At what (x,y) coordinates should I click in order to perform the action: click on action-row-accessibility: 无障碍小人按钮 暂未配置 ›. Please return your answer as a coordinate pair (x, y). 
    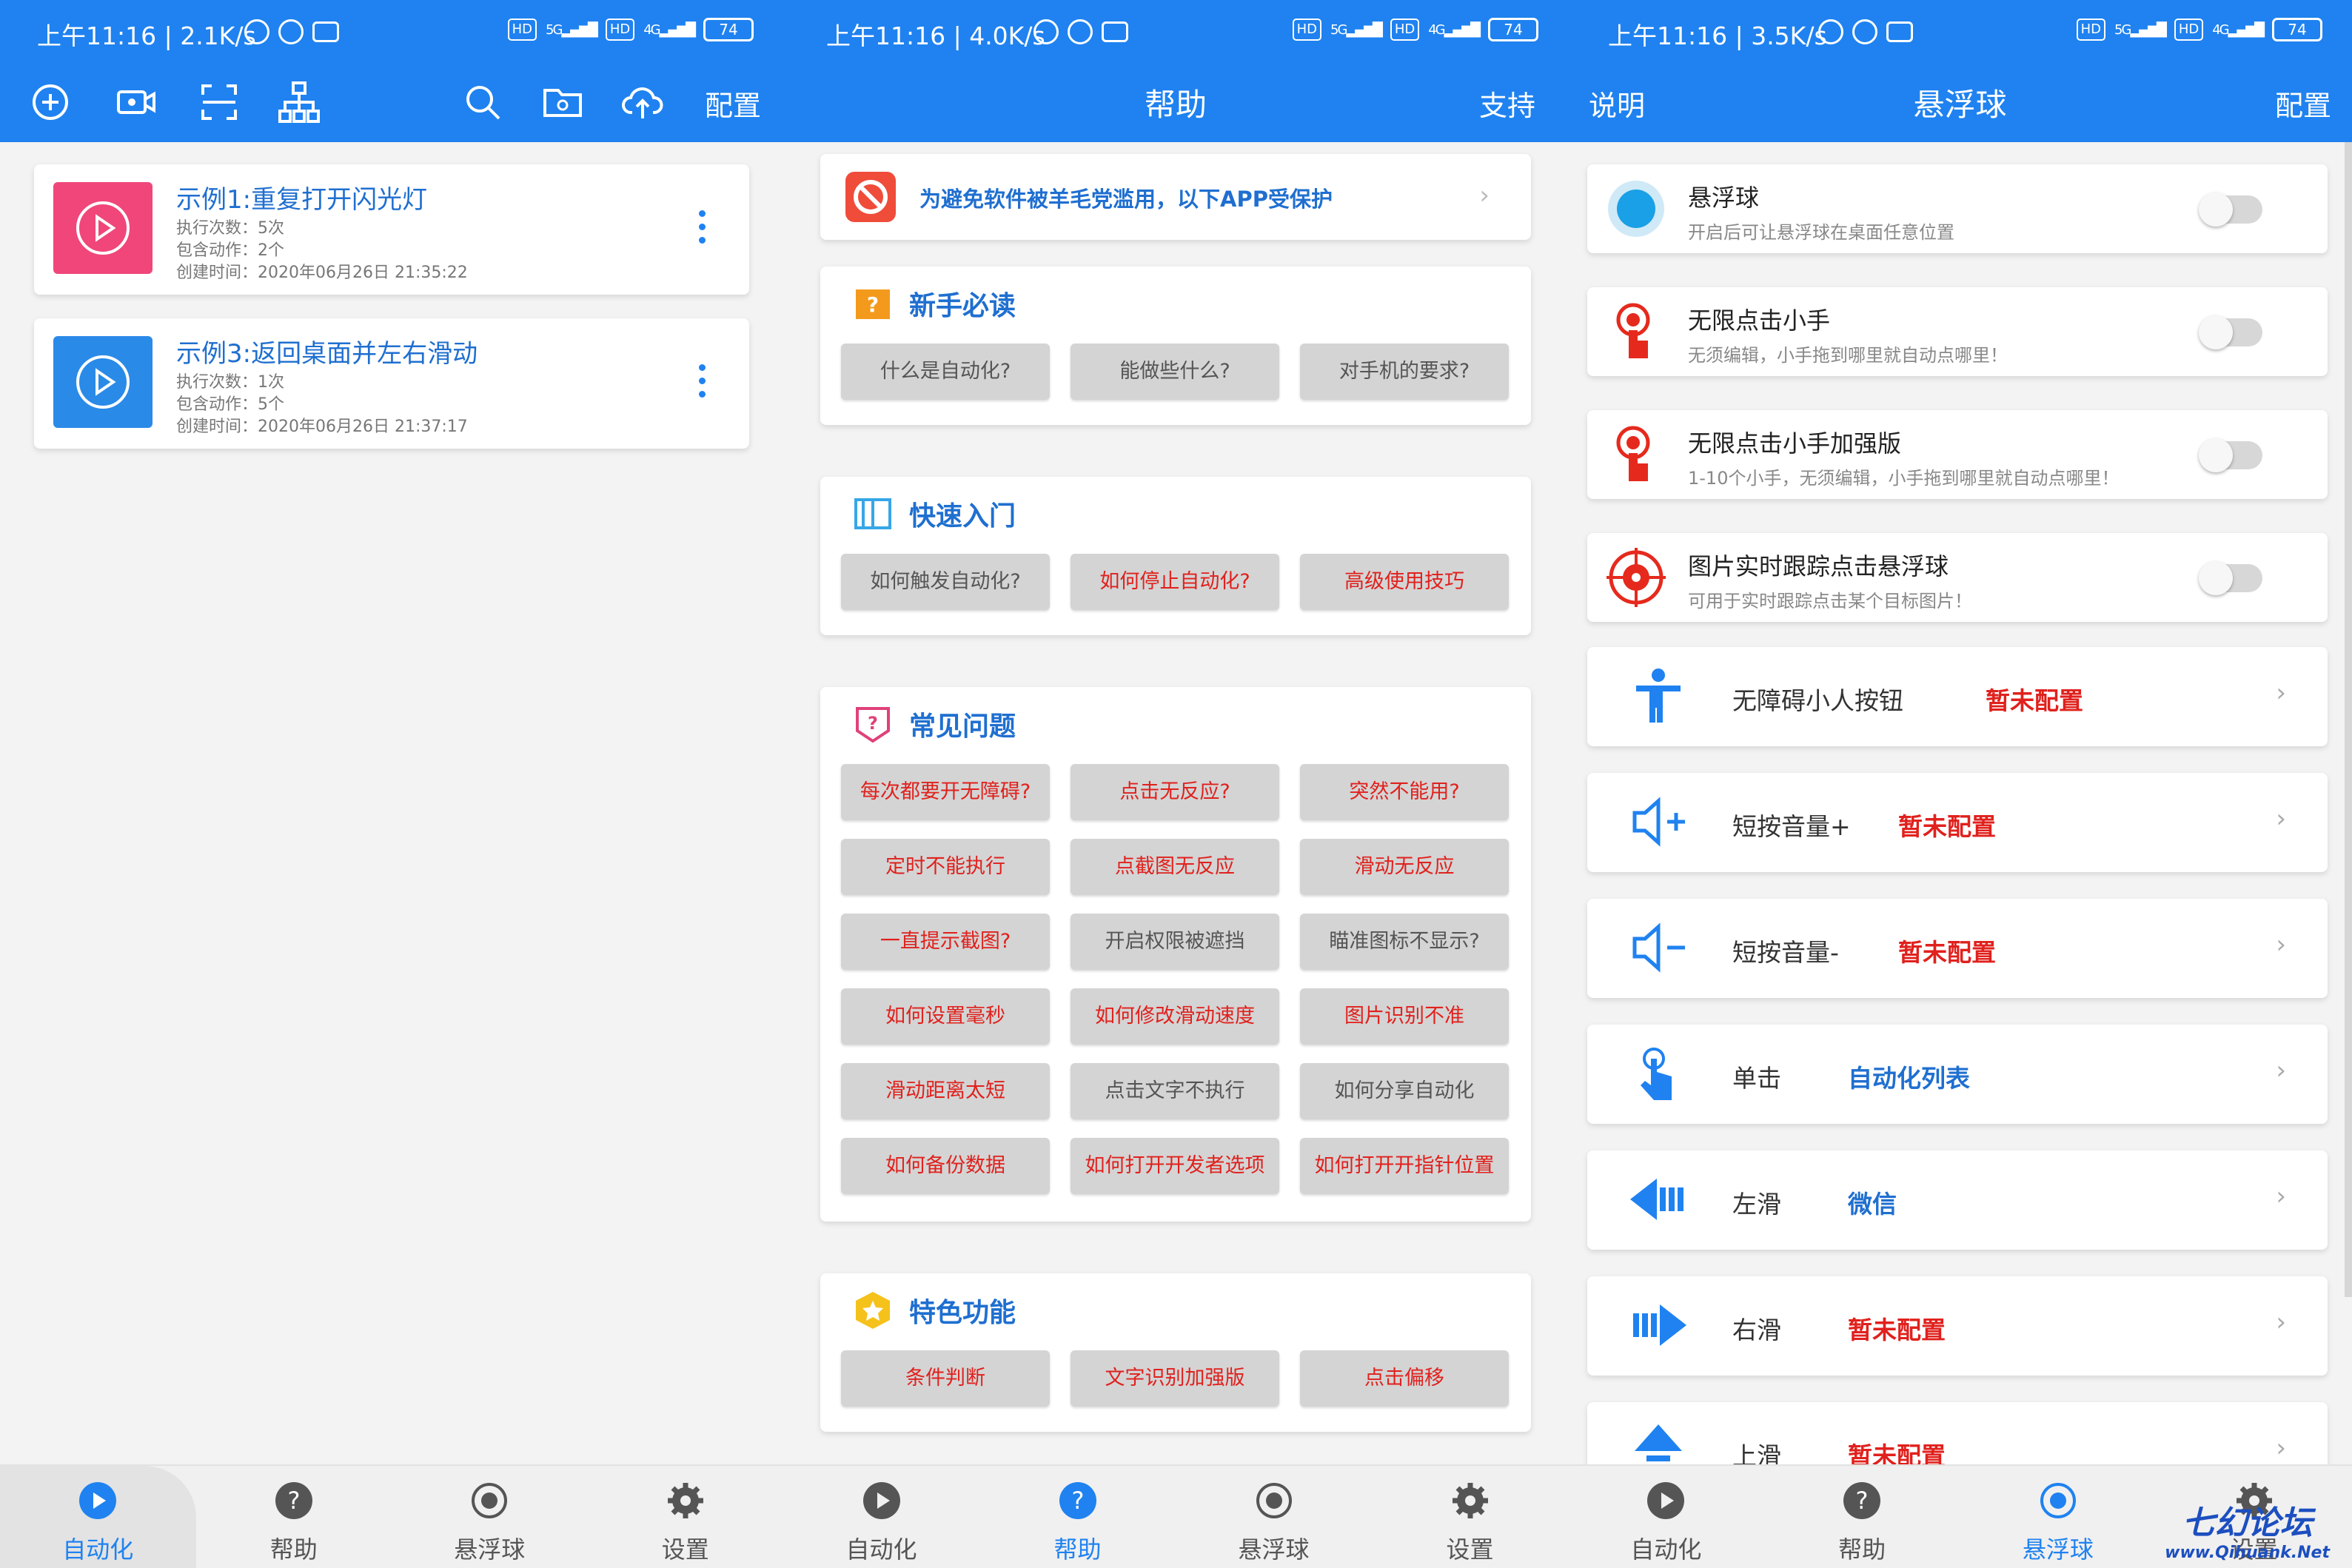
    Looking at the image, I should click on (1958, 696).